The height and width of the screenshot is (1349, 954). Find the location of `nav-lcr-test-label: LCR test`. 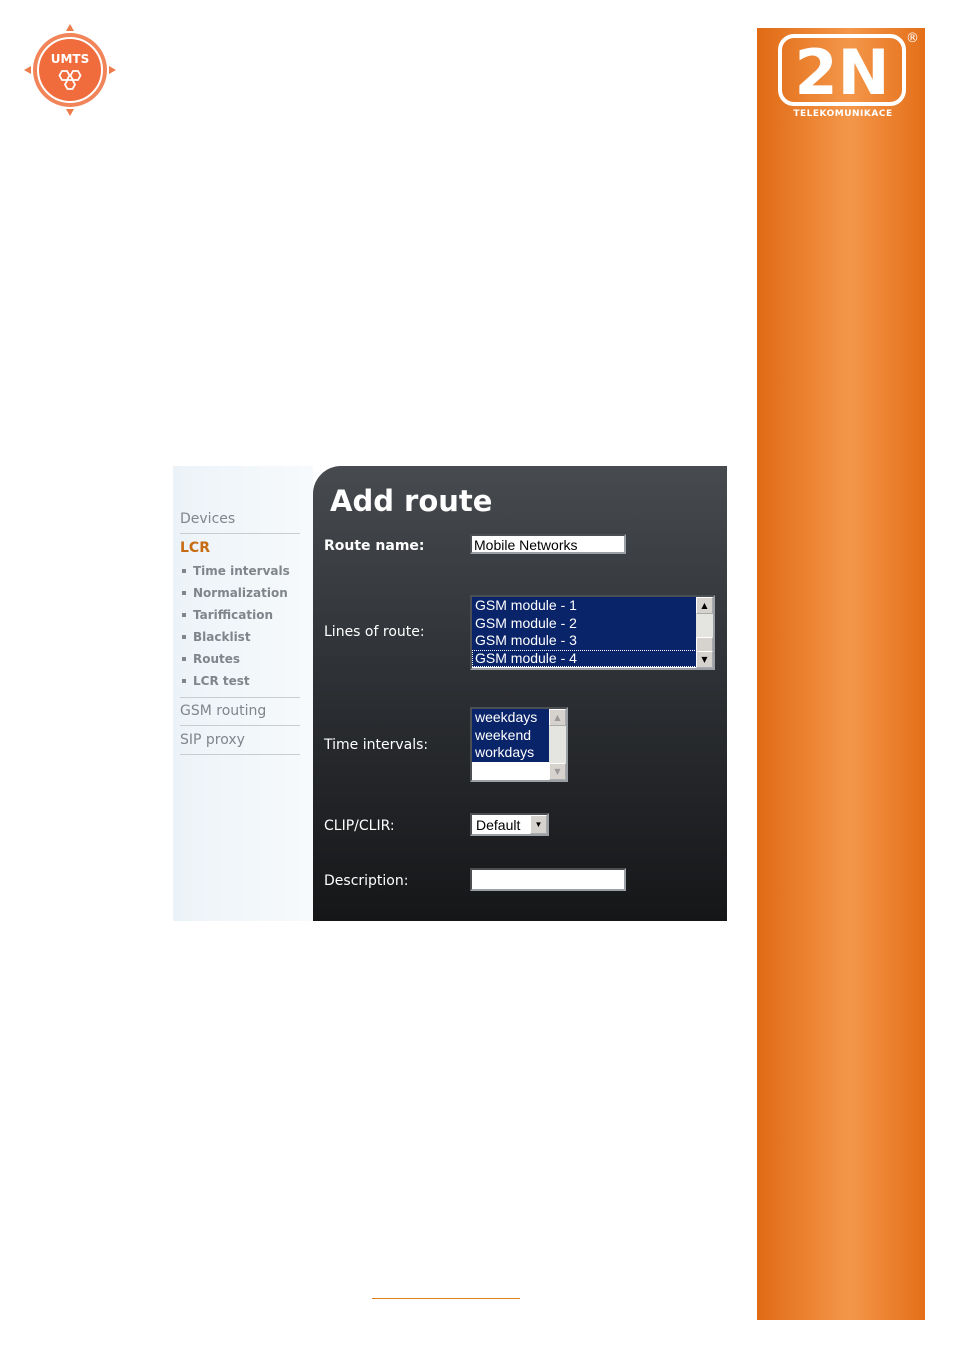

nav-lcr-test-label: LCR test is located at coordinates (221, 681).